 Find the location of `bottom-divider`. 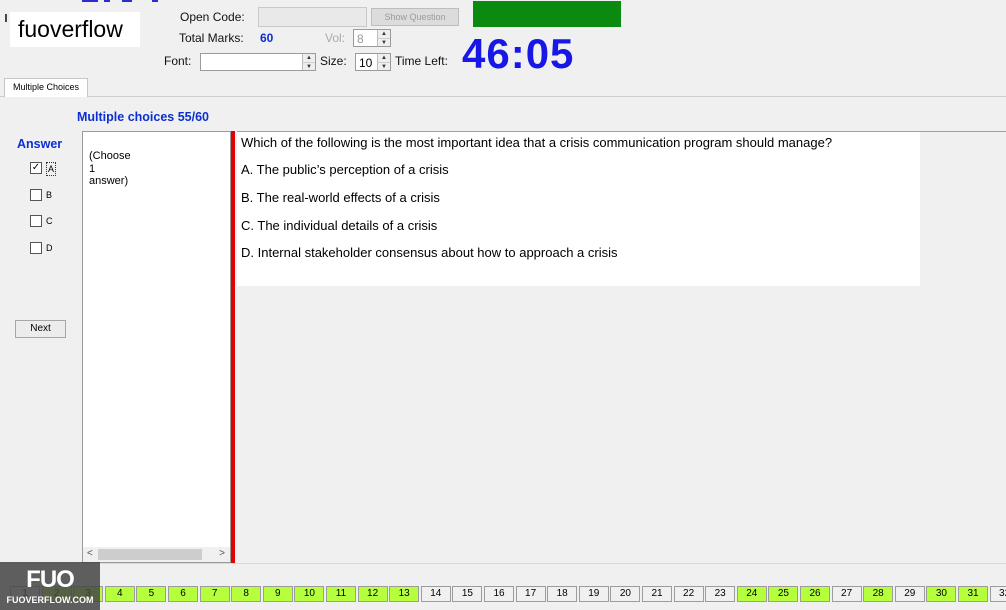

bottom-divider is located at coordinates (503, 563).